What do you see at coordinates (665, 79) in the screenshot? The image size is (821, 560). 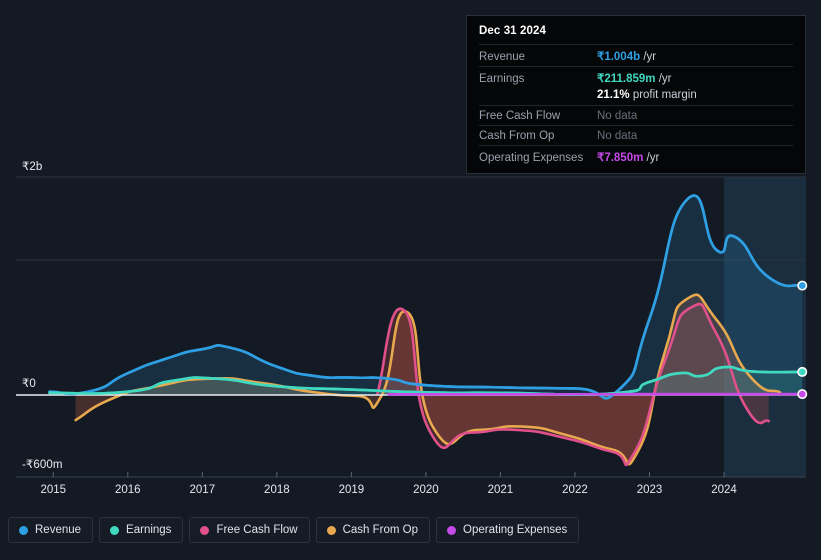 I see `tooltip-unit-earnings: /yr` at bounding box center [665, 79].